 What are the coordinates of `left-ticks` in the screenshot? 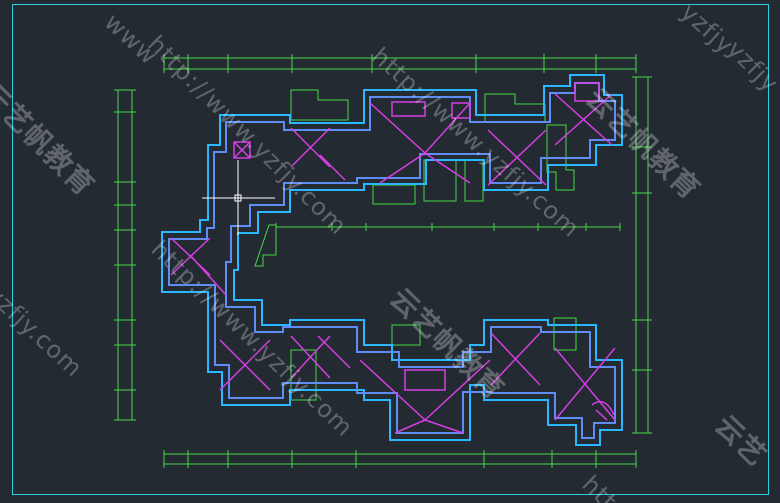 It's located at (125, 255).